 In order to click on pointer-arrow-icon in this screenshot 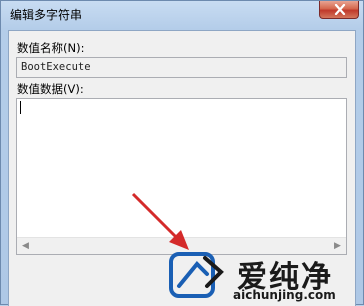, I will do `click(160, 221)`.